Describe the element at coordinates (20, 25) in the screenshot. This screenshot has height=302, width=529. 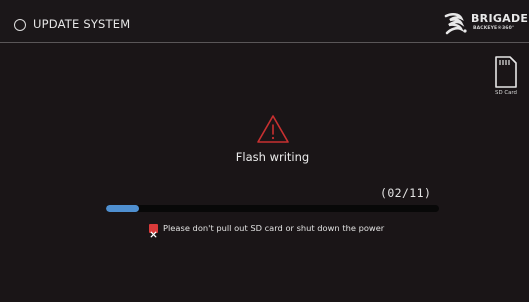
I see `circle-outline-icon` at that location.